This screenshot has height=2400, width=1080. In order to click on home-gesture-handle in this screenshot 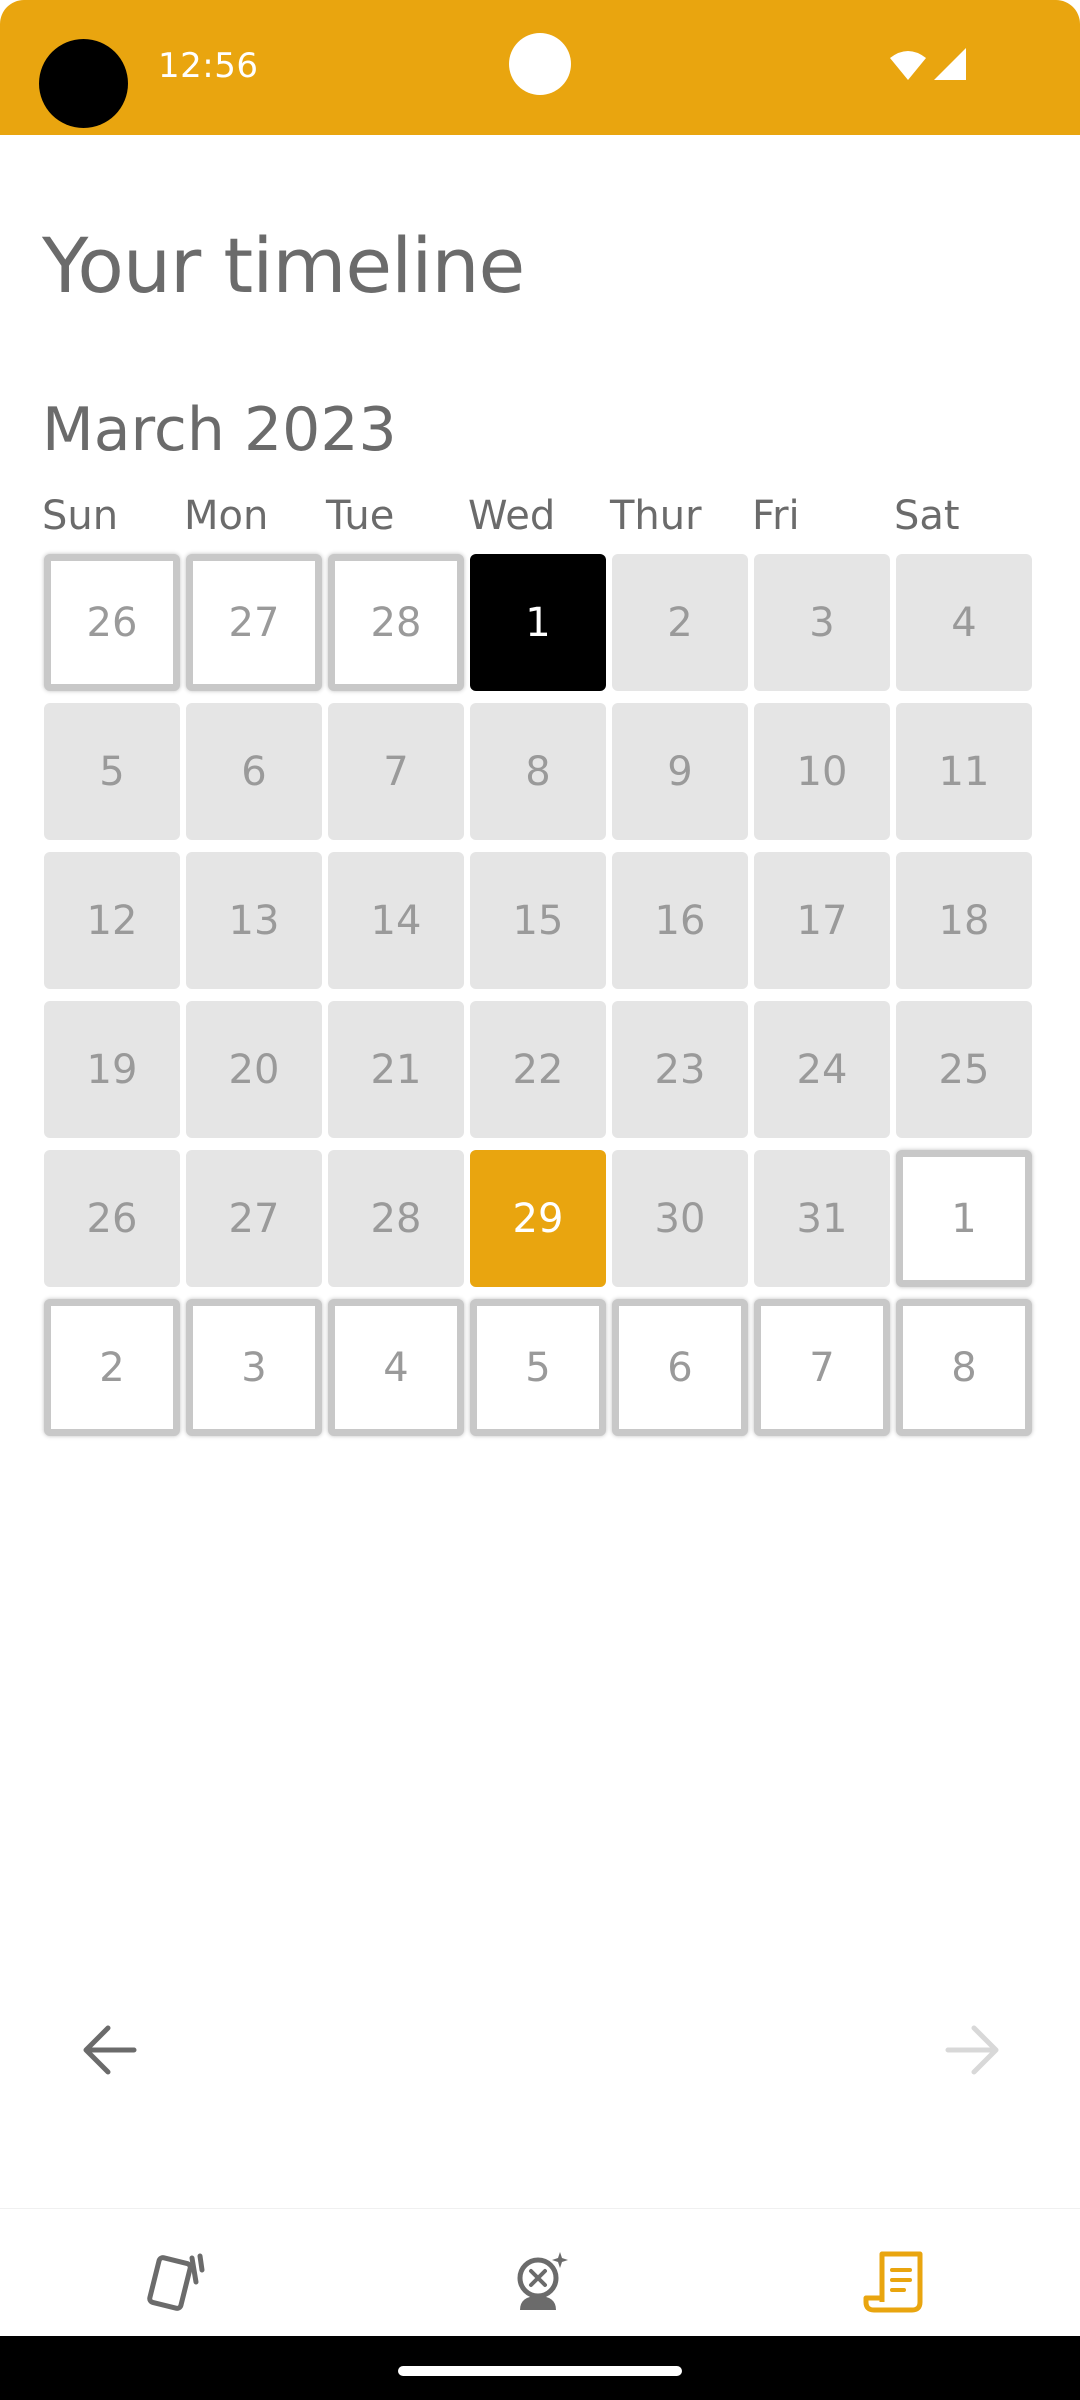, I will do `click(540, 2371)`.